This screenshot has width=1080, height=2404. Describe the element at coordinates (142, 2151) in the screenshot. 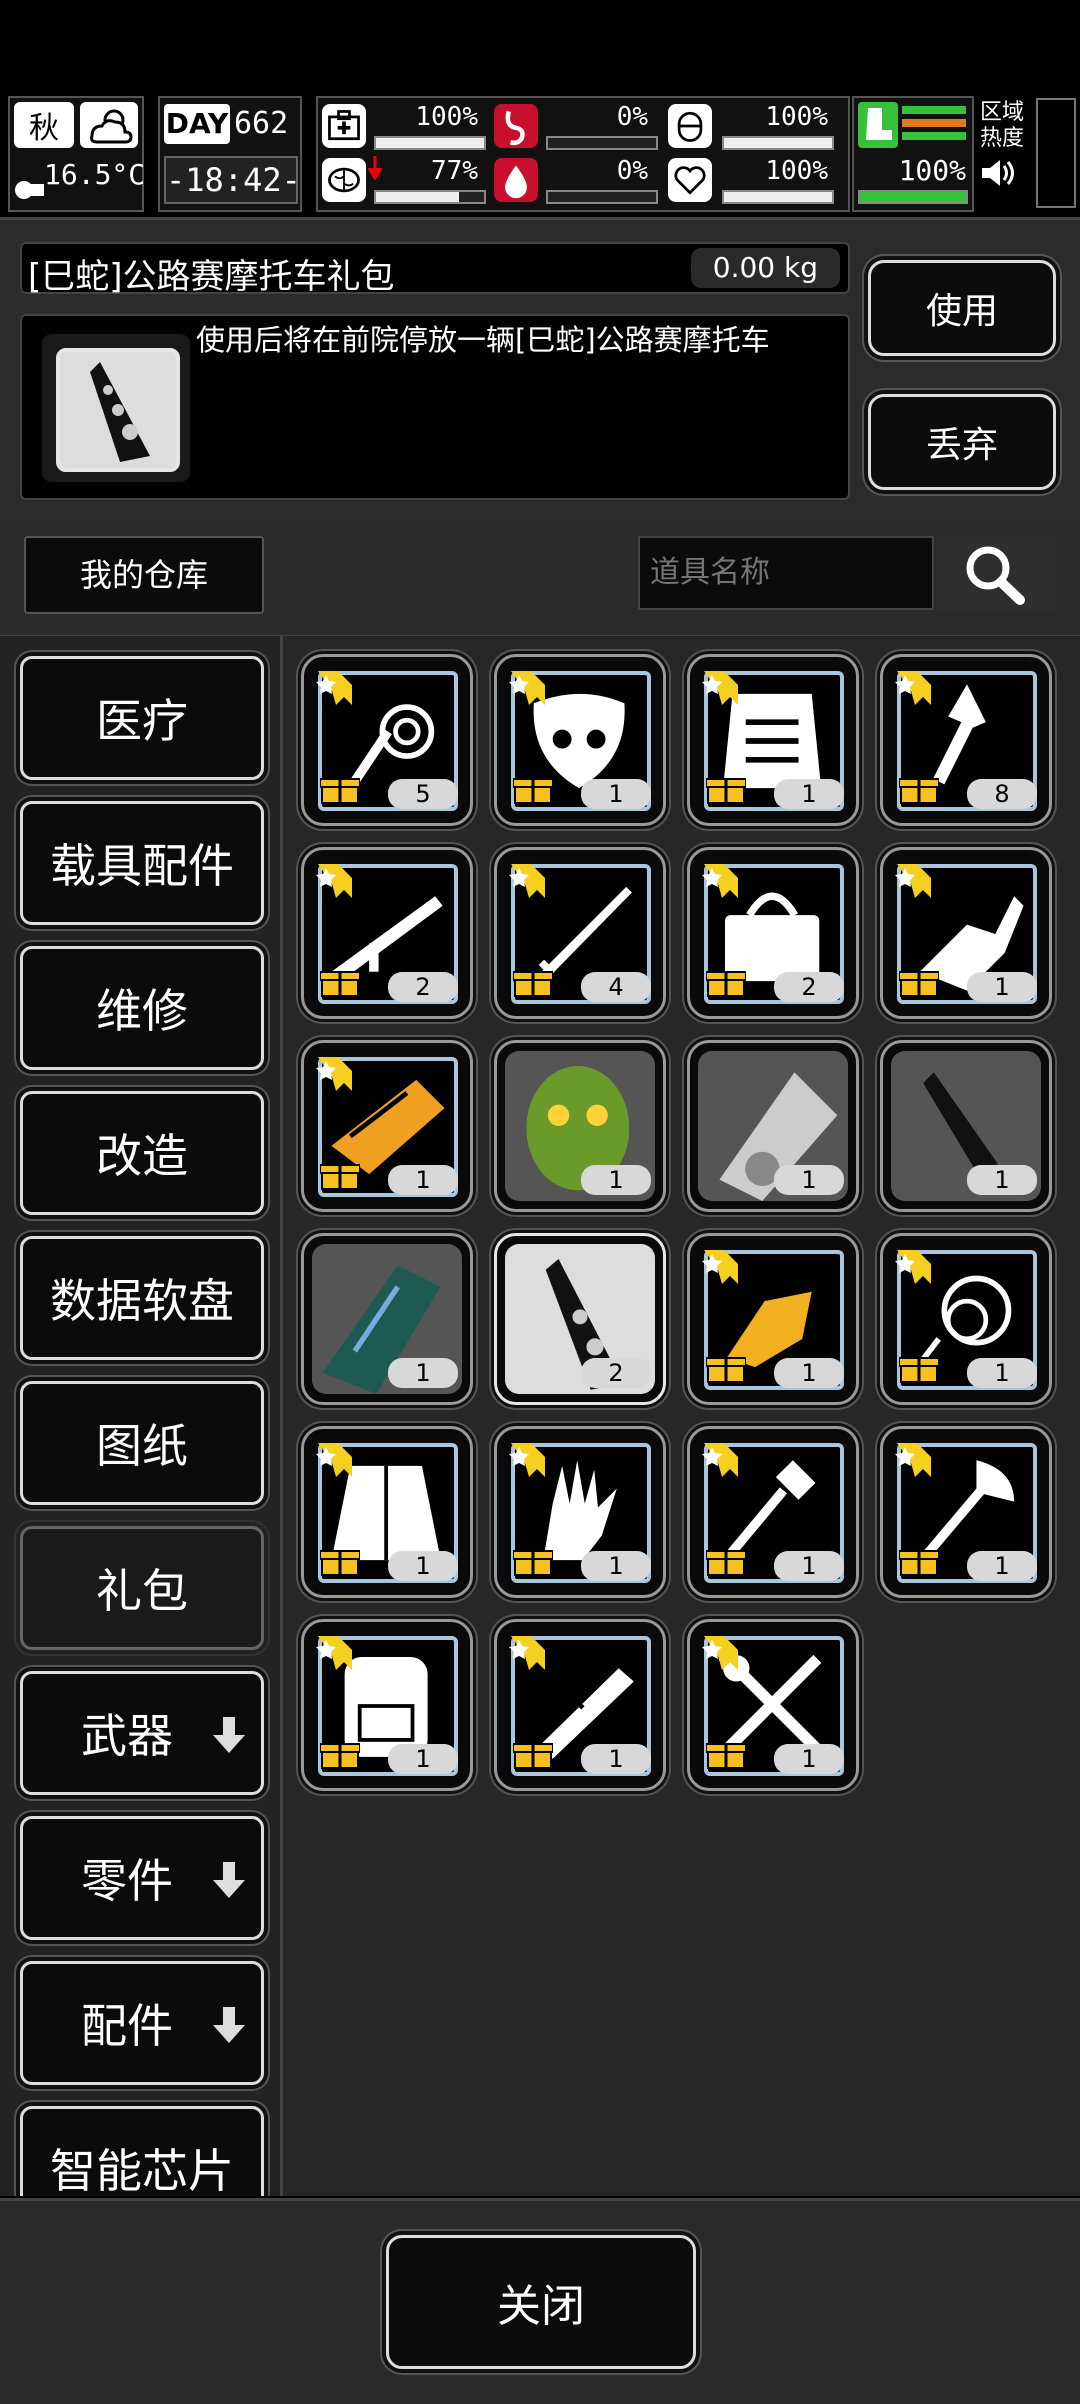

I see `category-10: 智能芯片` at that location.